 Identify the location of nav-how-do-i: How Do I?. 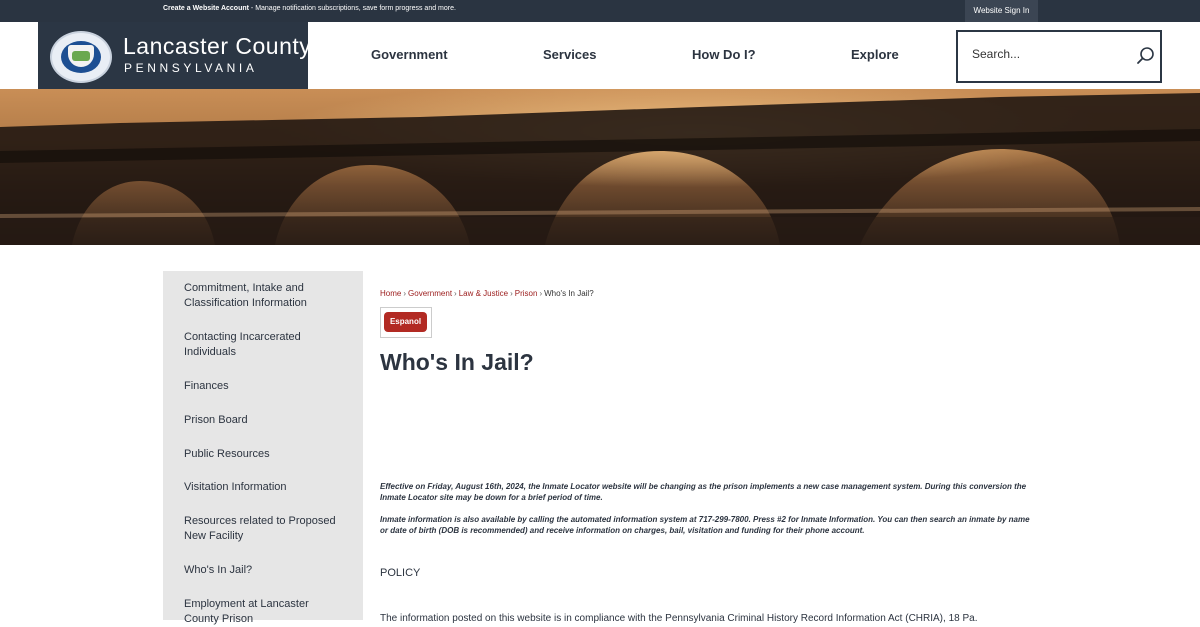
(724, 54).